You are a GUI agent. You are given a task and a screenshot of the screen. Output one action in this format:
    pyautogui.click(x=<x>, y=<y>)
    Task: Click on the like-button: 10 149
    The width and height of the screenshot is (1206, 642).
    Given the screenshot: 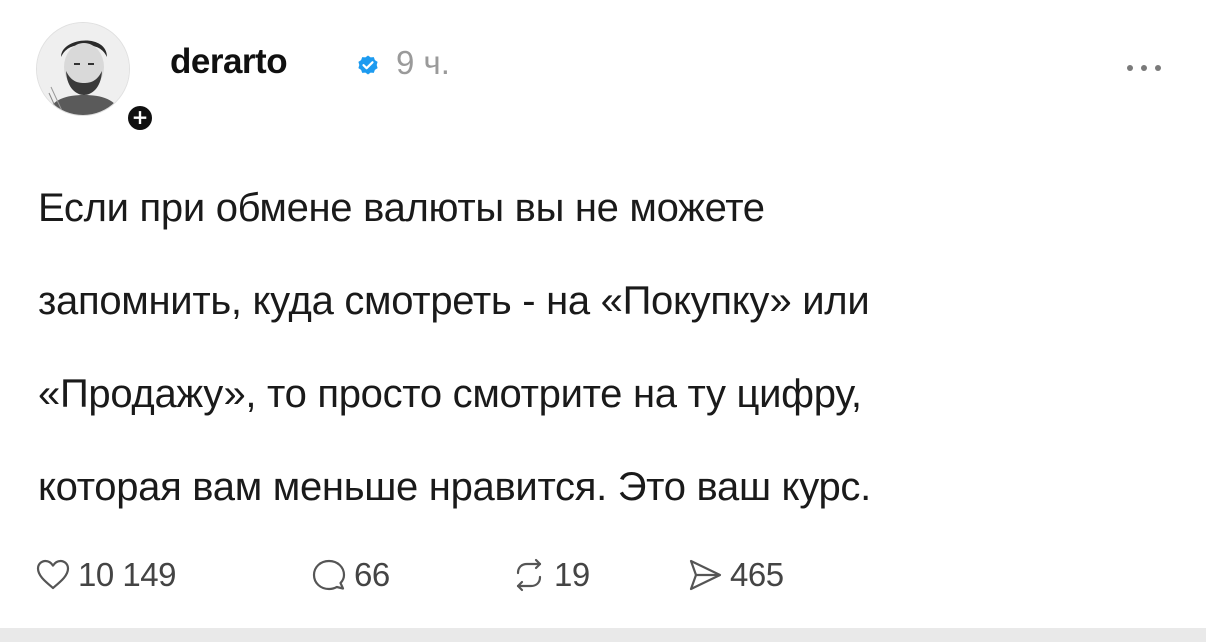 What is the action you would take?
    pyautogui.click(x=105, y=575)
    